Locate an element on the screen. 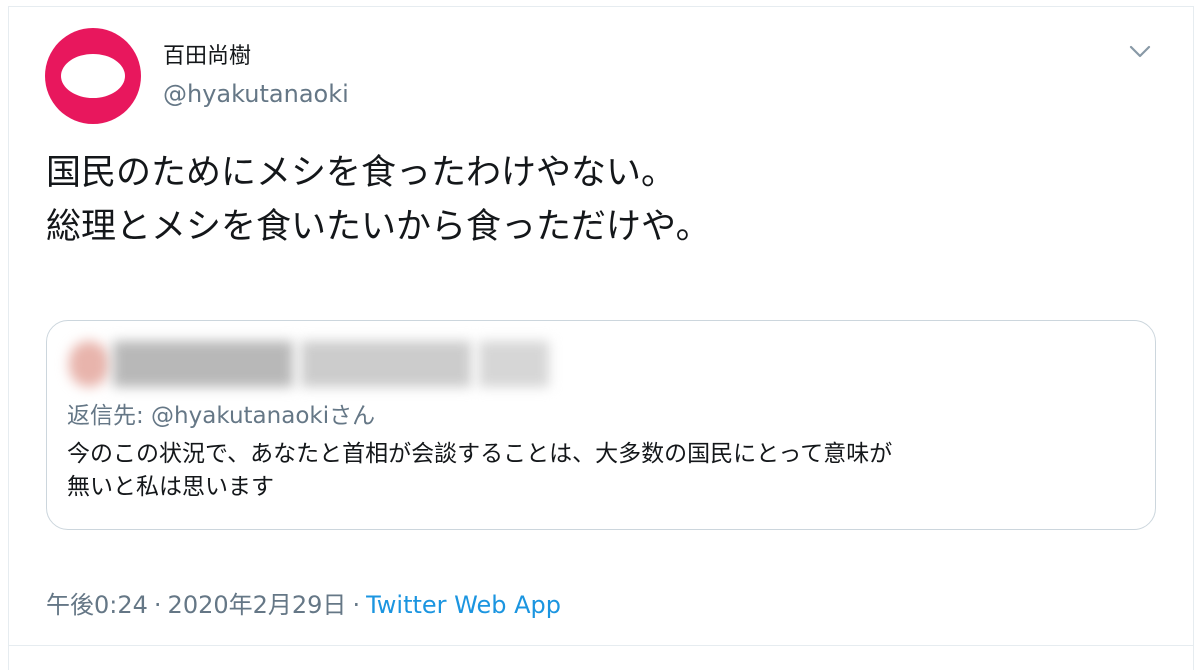 The width and height of the screenshot is (1203, 670). avatar-inner-shape is located at coordinates (93, 76).